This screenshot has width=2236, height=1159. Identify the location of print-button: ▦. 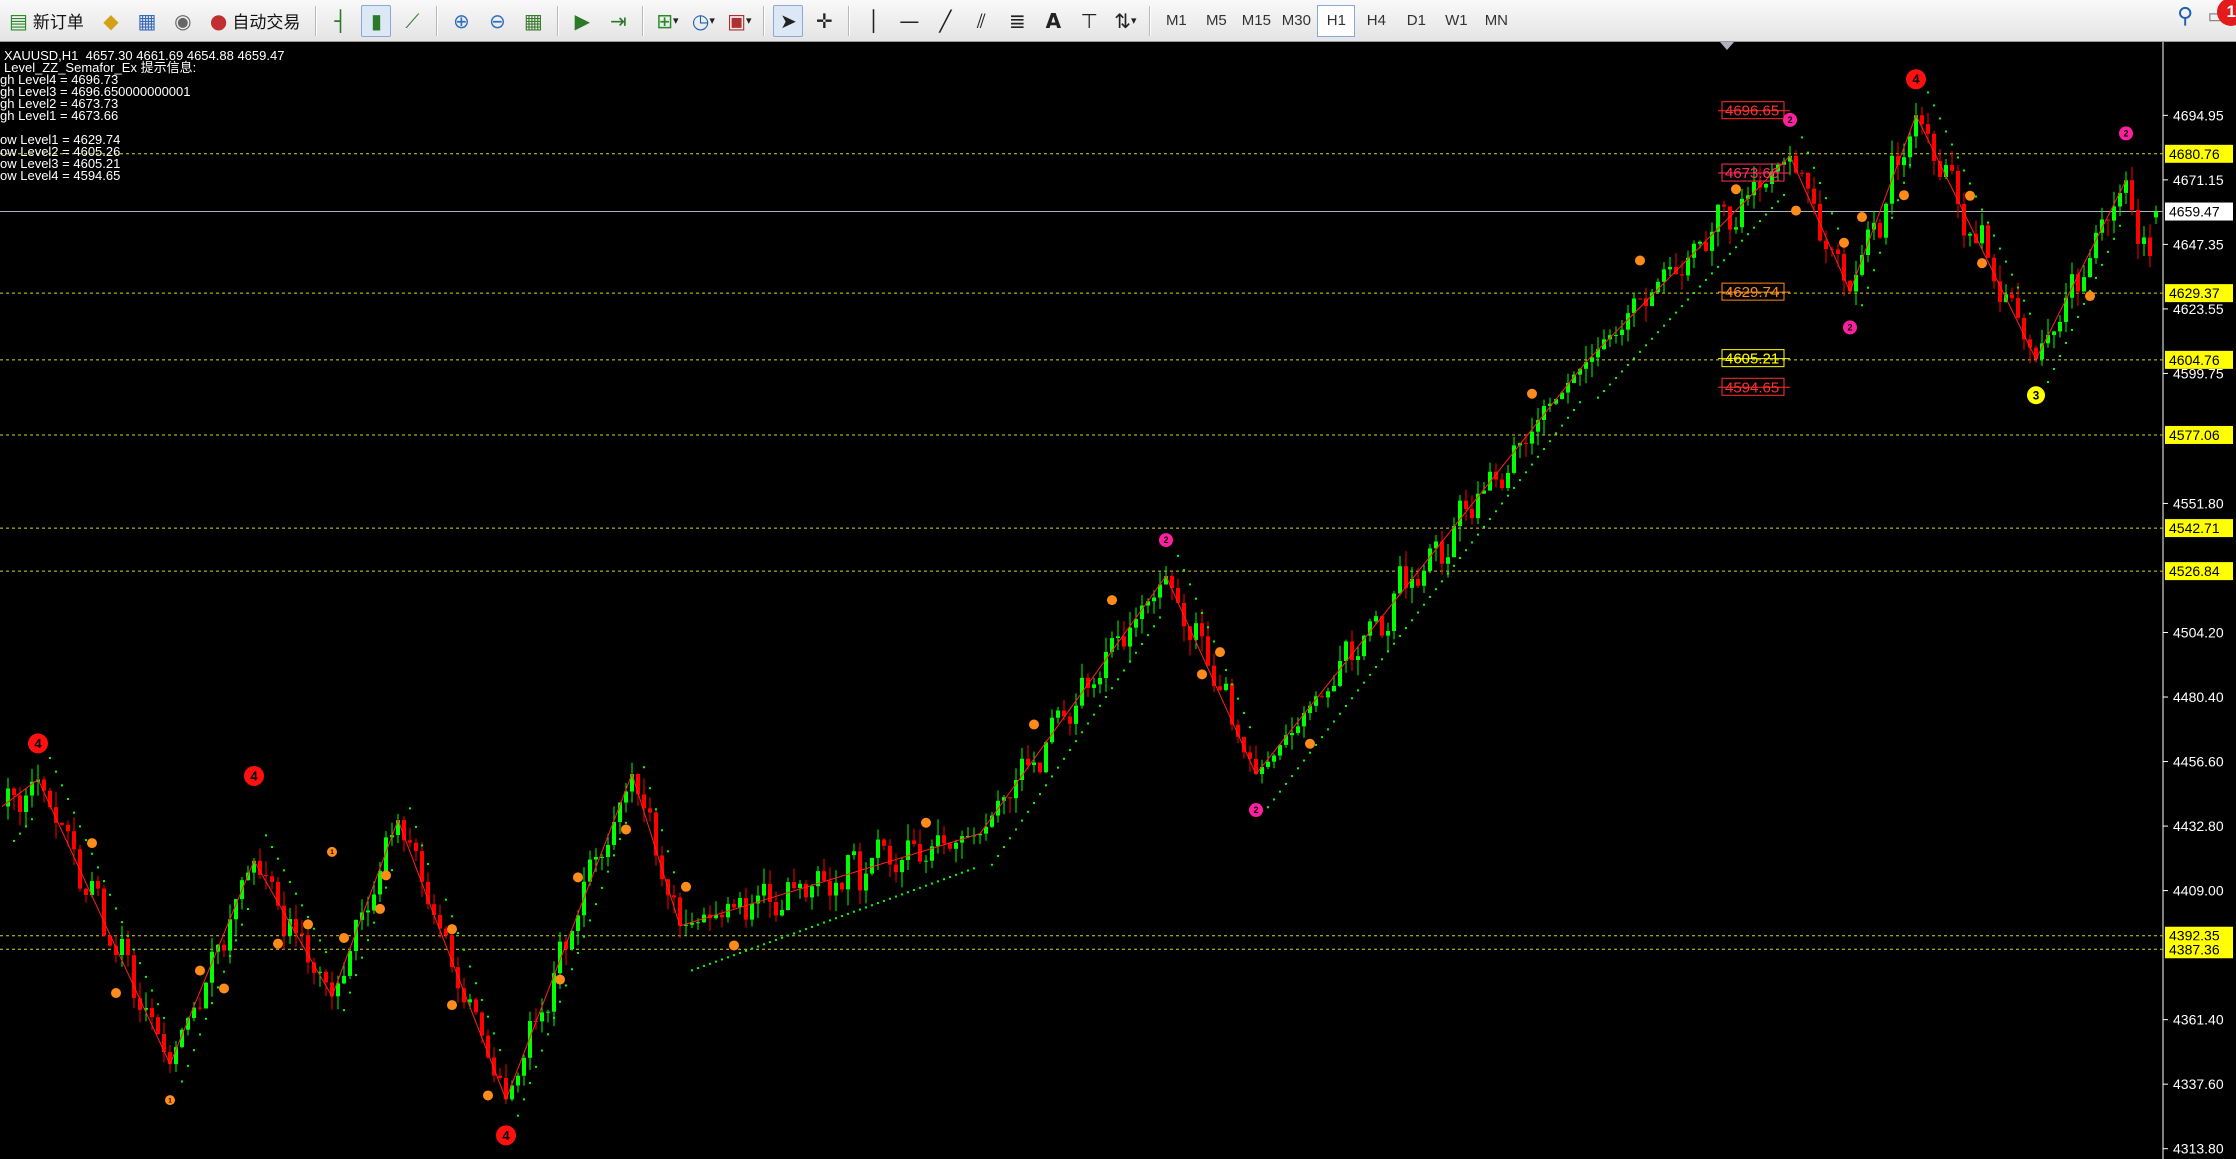
(147, 21).